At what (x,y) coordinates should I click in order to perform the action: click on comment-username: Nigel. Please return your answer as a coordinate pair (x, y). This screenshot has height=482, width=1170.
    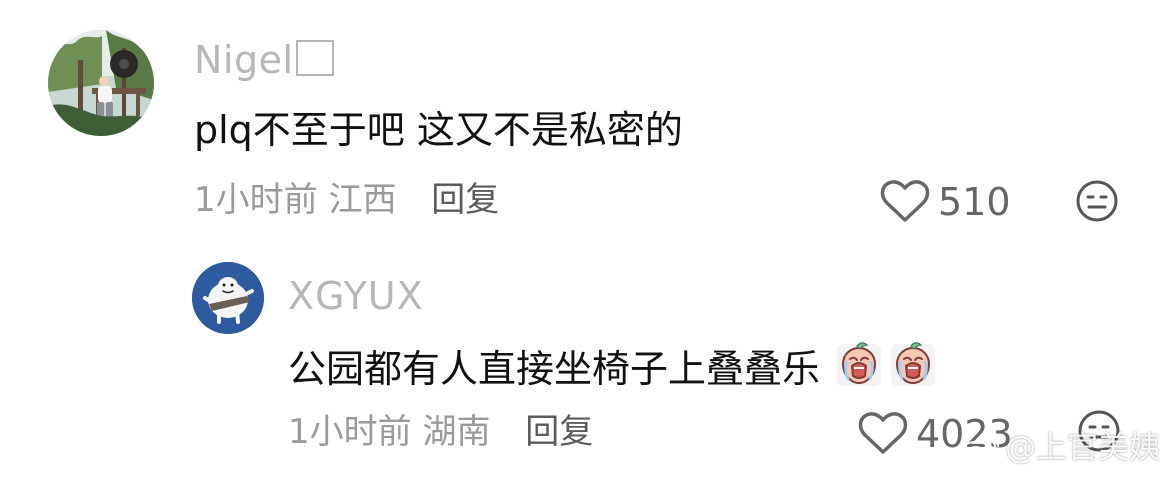
    Looking at the image, I should click on (264, 60).